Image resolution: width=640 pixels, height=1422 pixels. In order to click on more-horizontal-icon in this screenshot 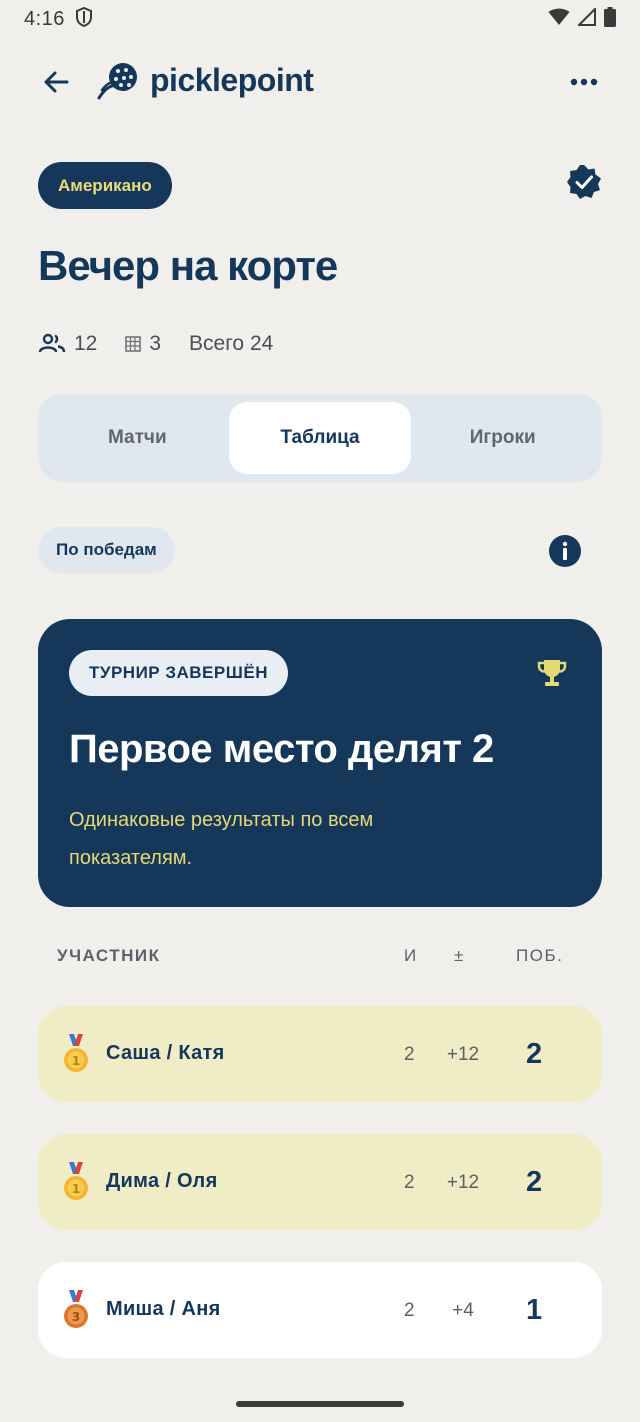, I will do `click(584, 82)`.